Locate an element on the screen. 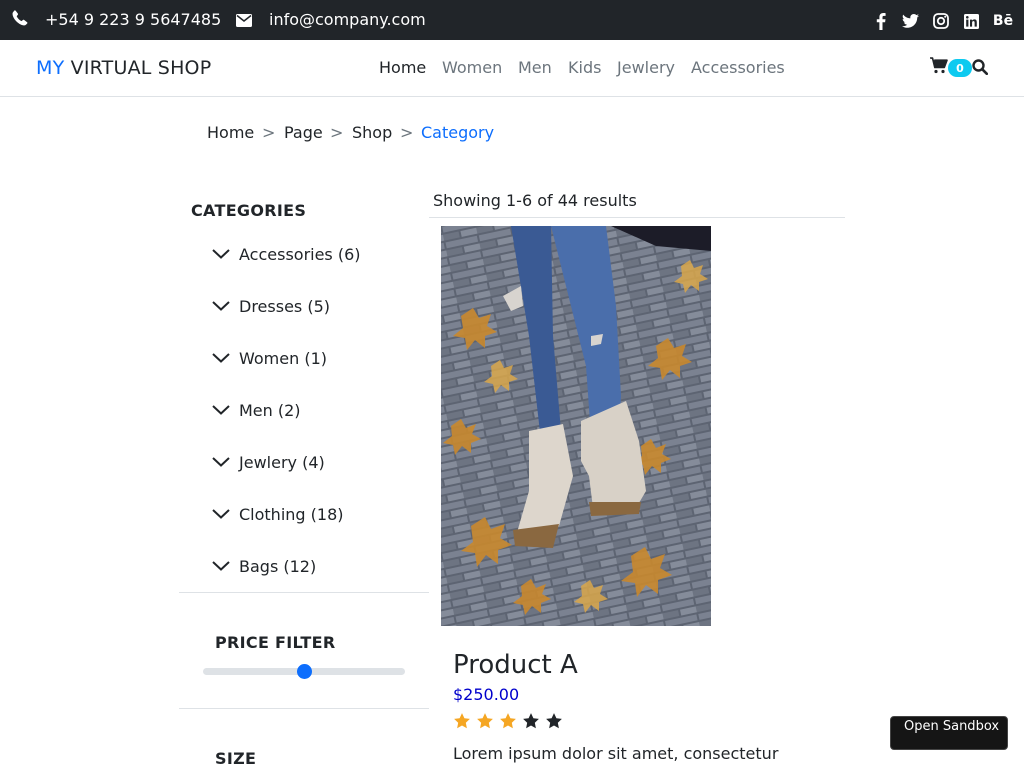 This screenshot has width=1024, height=768. category-item-clothing: Clothing (18) is located at coordinates (278, 514).